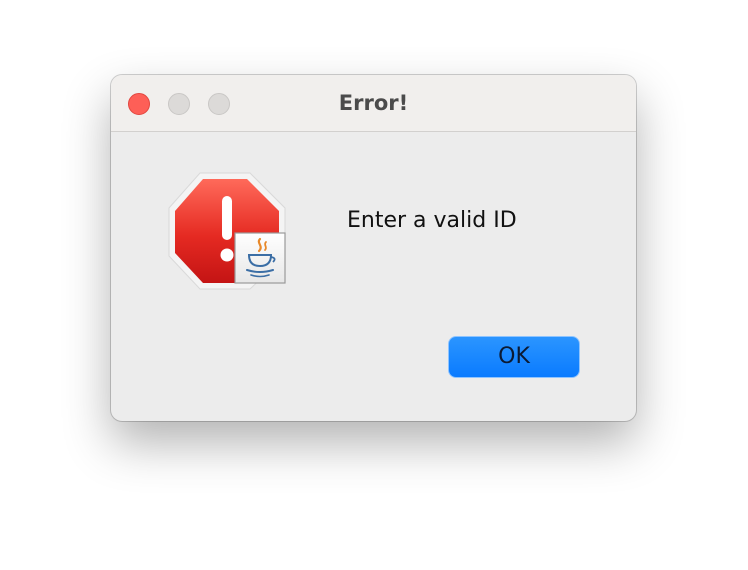 The width and height of the screenshot is (748, 570). I want to click on title-bar: Error!, so click(373, 103).